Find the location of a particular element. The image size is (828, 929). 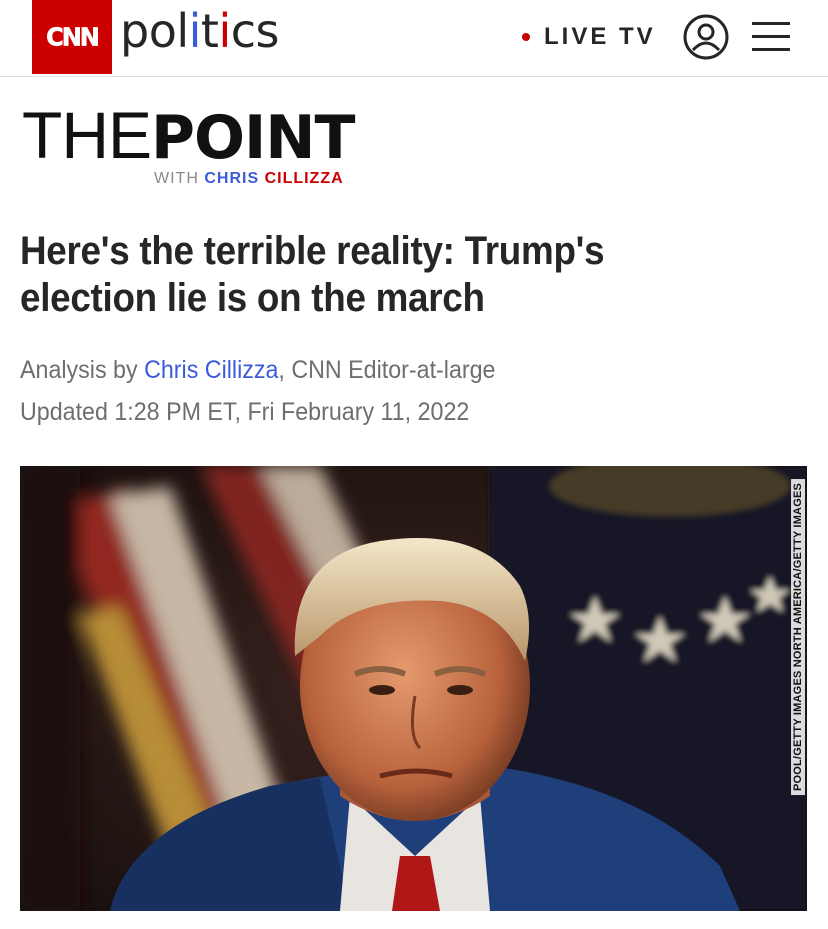

cnn-logo-text: CNN is located at coordinates (73, 37).